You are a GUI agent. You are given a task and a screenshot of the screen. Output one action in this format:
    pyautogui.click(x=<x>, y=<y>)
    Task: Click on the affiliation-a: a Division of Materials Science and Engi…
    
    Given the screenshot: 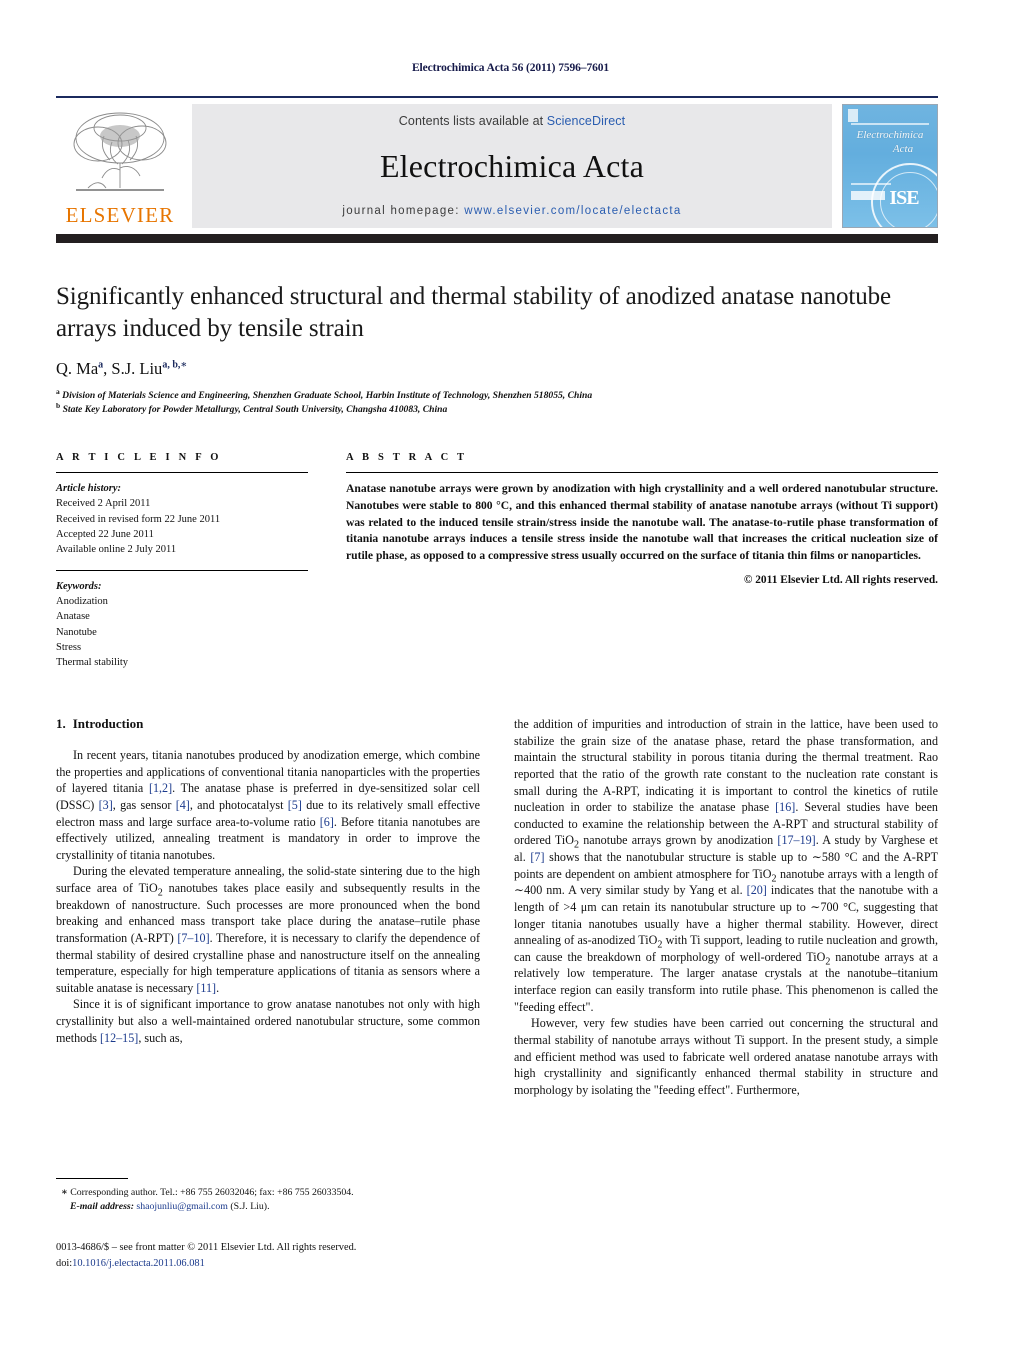 What is the action you would take?
    pyautogui.click(x=324, y=393)
    